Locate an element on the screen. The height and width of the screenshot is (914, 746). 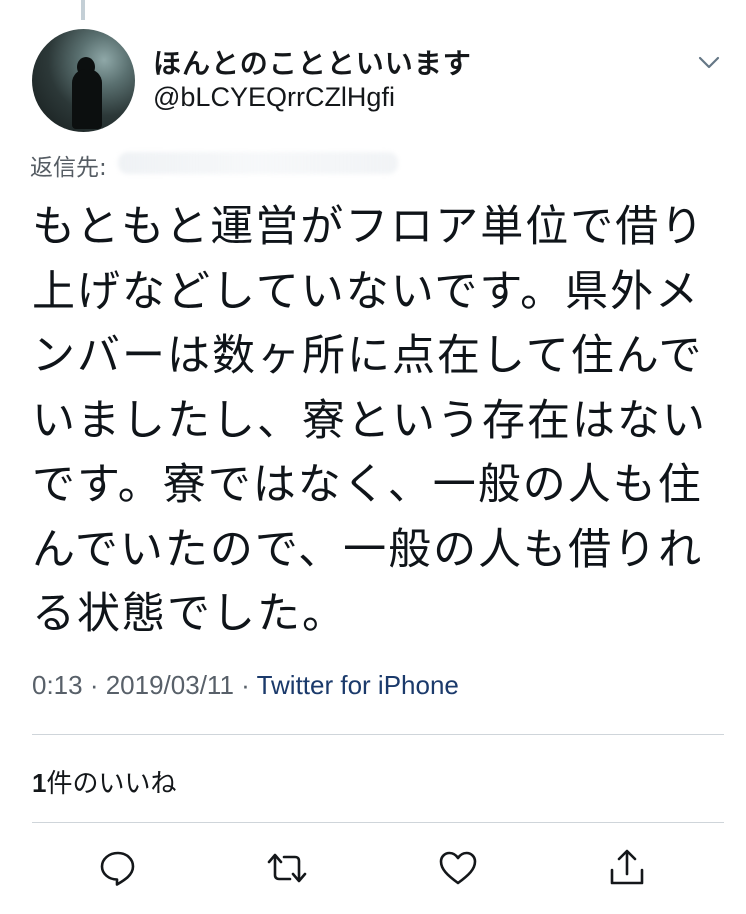
reply-to-label: 返信先: is located at coordinates (68, 168).